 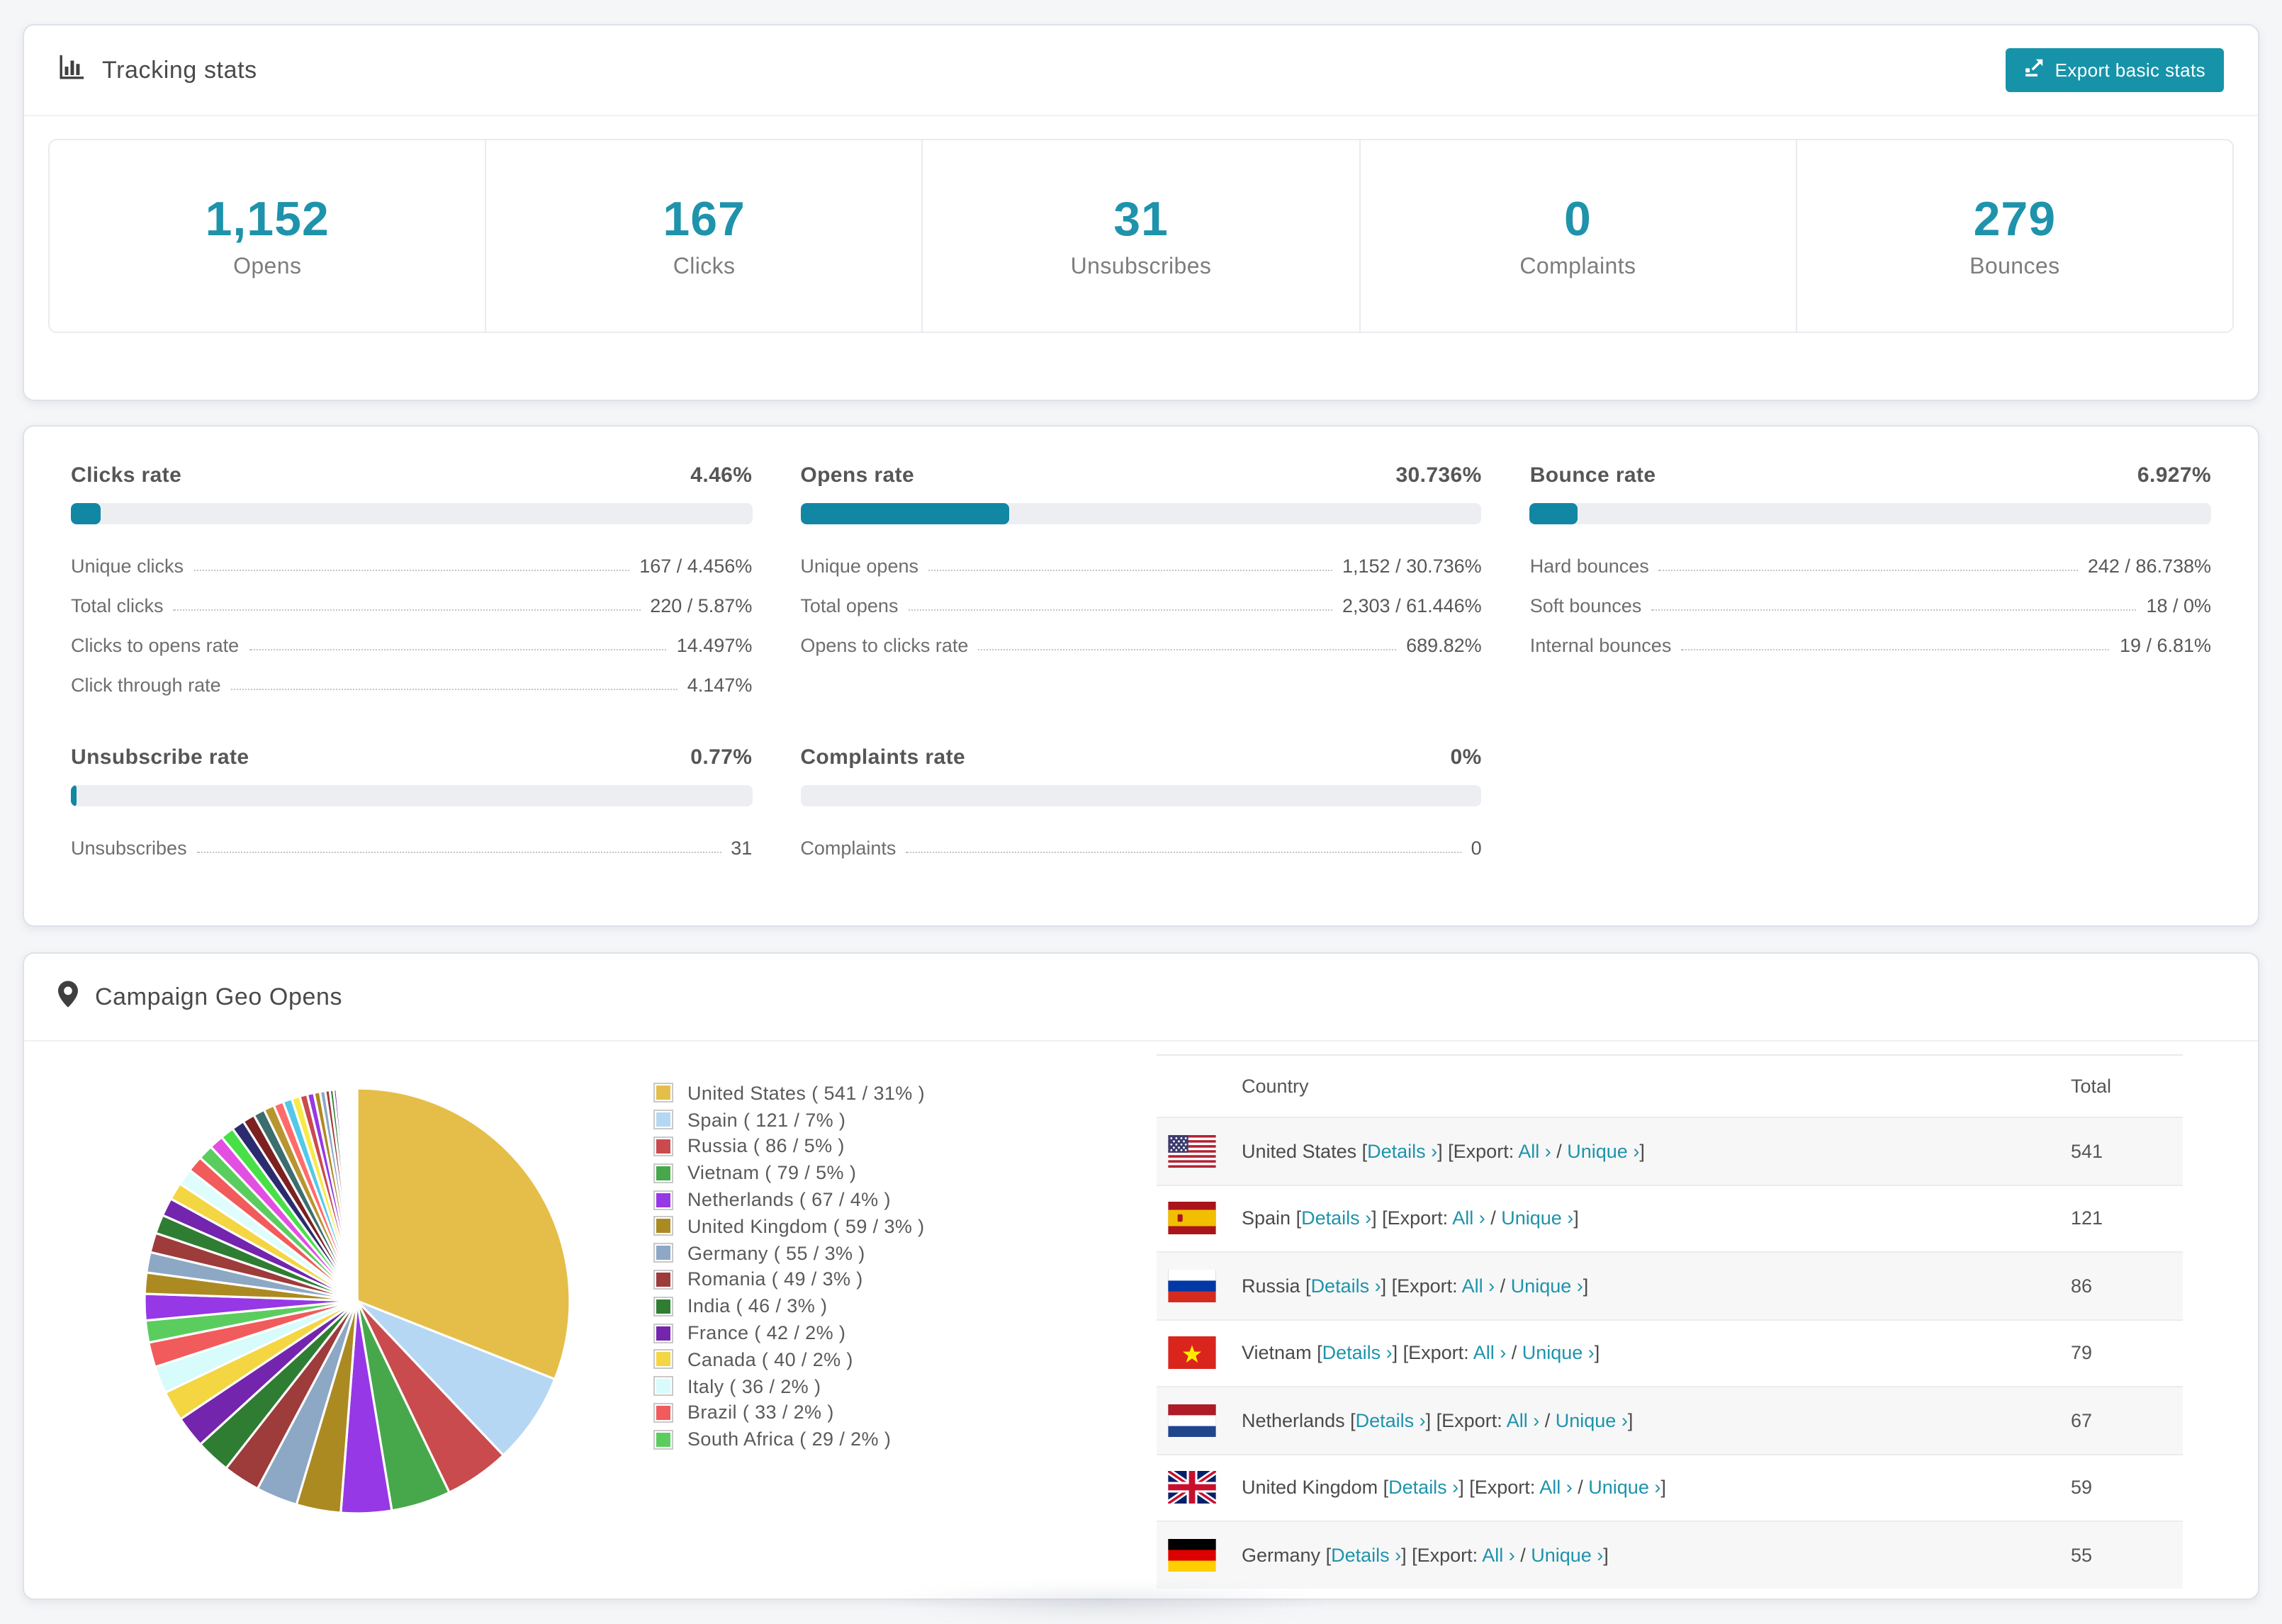 What do you see at coordinates (1141, 514) in the screenshot?
I see `opens-rate-bar` at bounding box center [1141, 514].